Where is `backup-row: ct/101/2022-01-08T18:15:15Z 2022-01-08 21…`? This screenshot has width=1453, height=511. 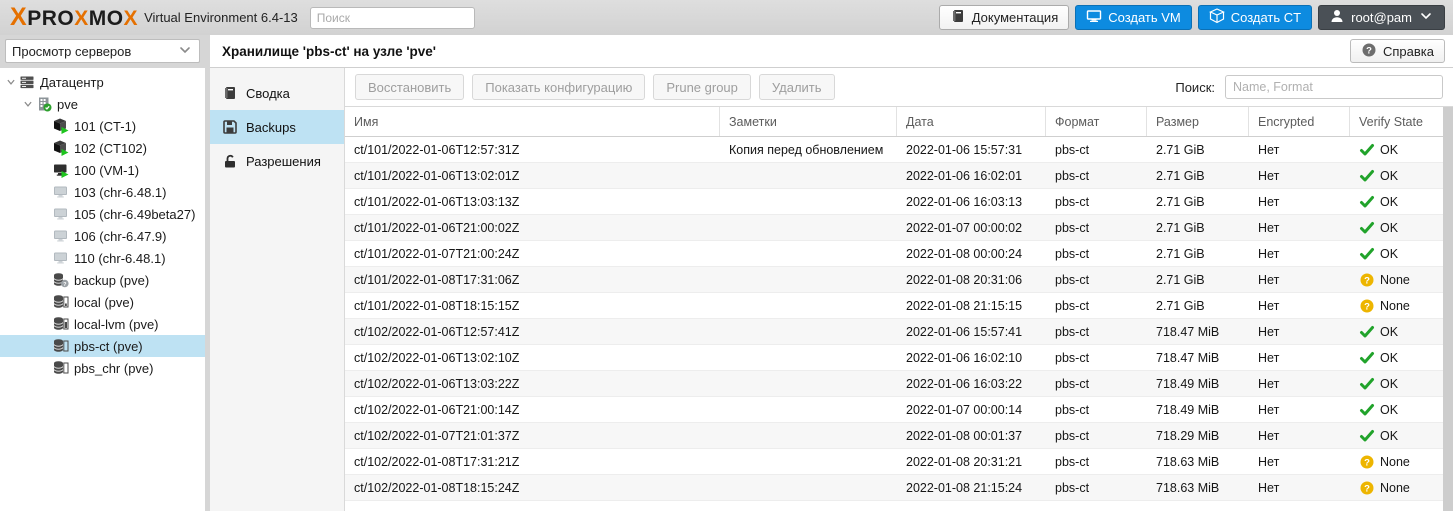
backup-row: ct/101/2022-01-08T18:15:15Z 2022-01-08 21… is located at coordinates (899, 306).